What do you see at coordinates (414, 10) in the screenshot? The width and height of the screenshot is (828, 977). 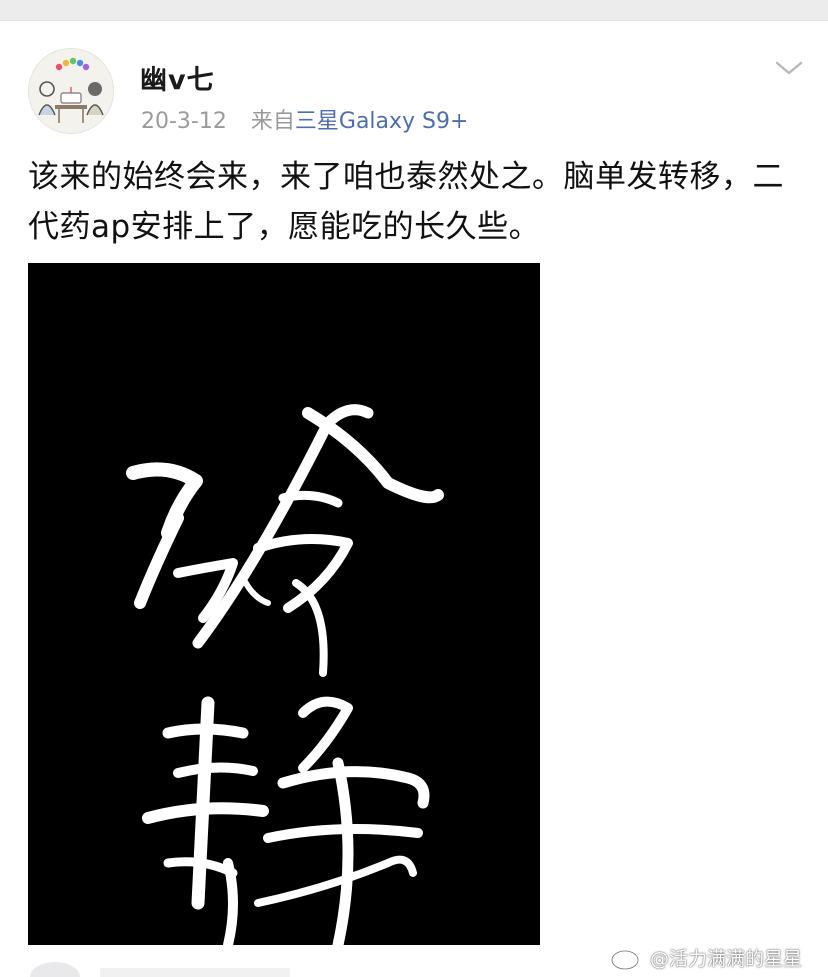 I see `top-divider` at bounding box center [414, 10].